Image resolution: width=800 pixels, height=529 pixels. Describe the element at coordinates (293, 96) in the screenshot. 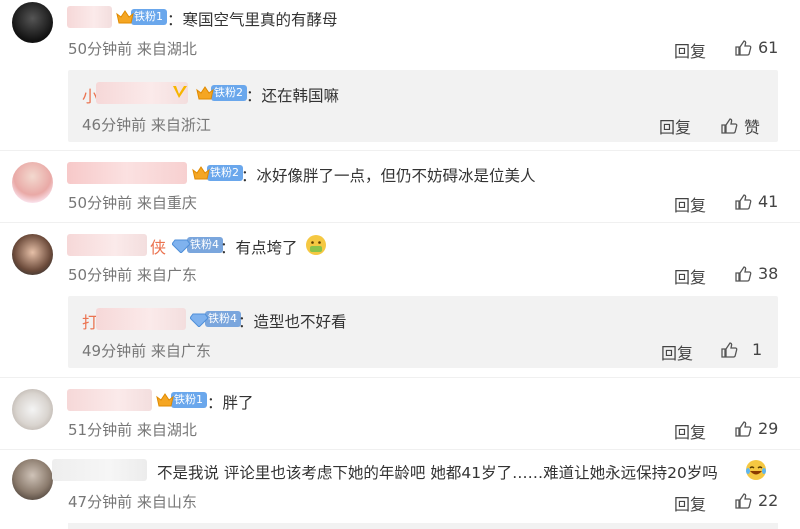

I see `comment-text: ：还在韩国嘛` at that location.